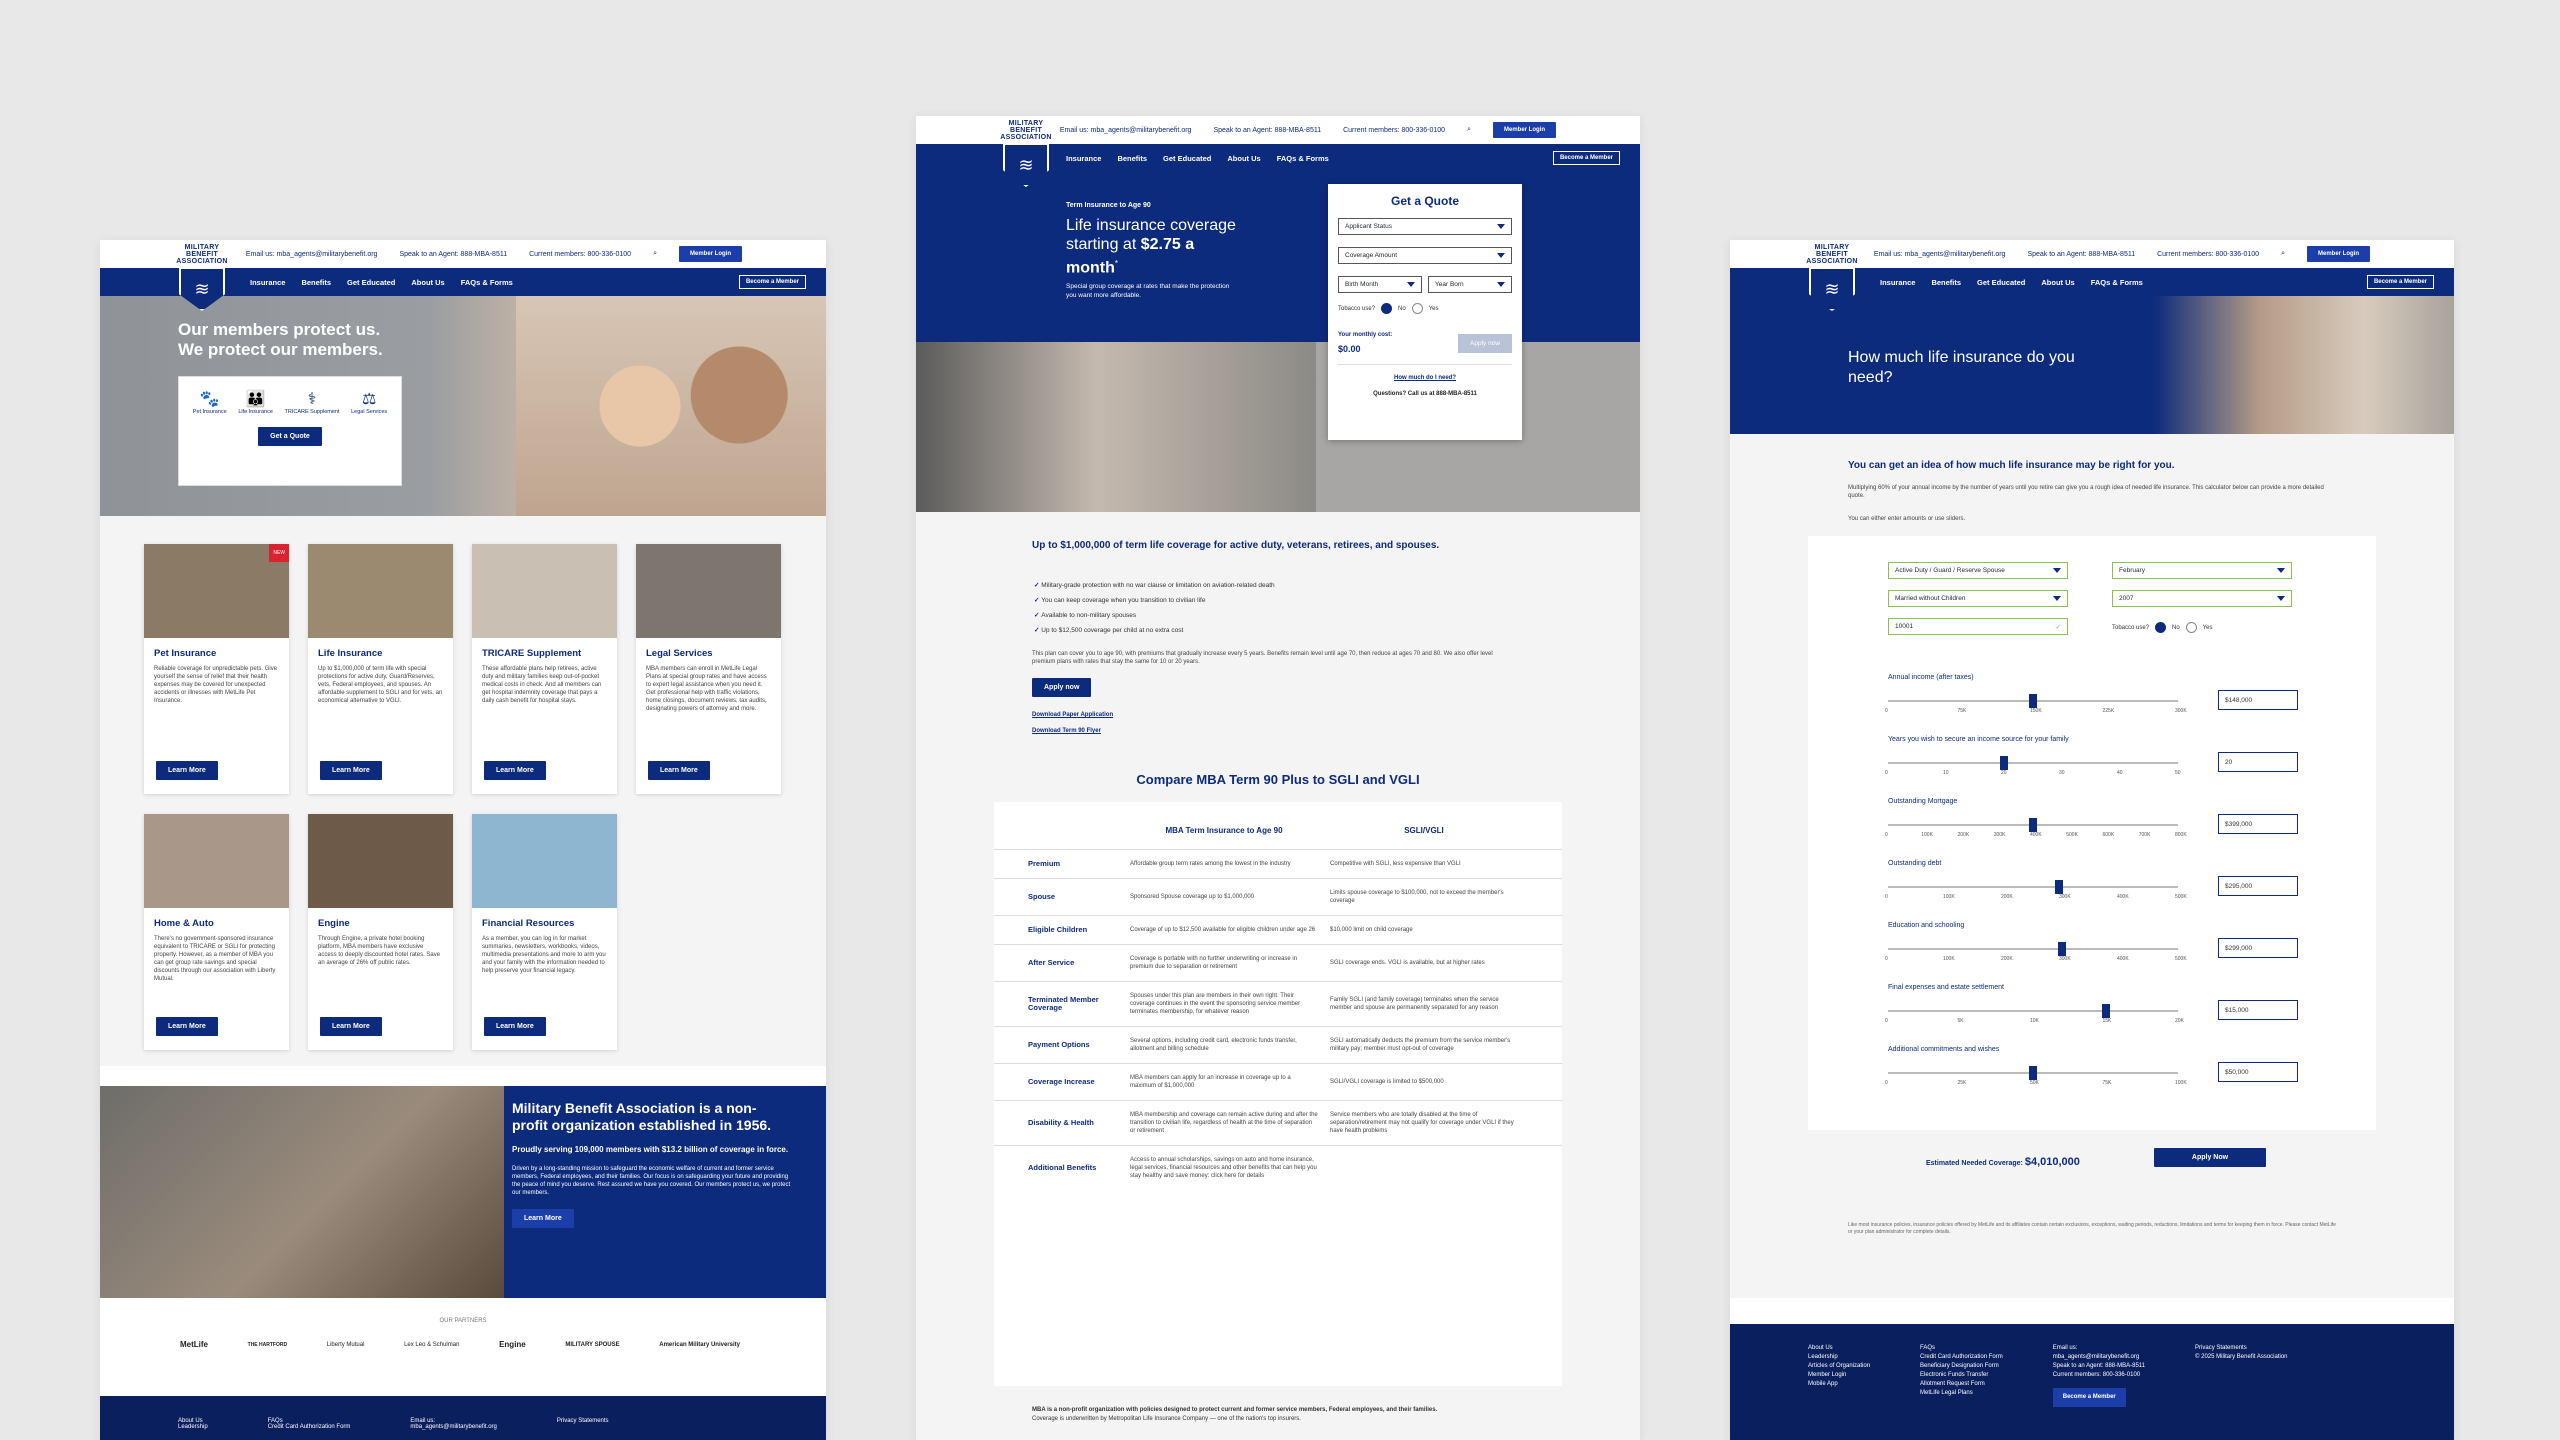  Describe the element at coordinates (1978, 598) in the screenshot. I see `family-status-select: Married without Children` at that location.